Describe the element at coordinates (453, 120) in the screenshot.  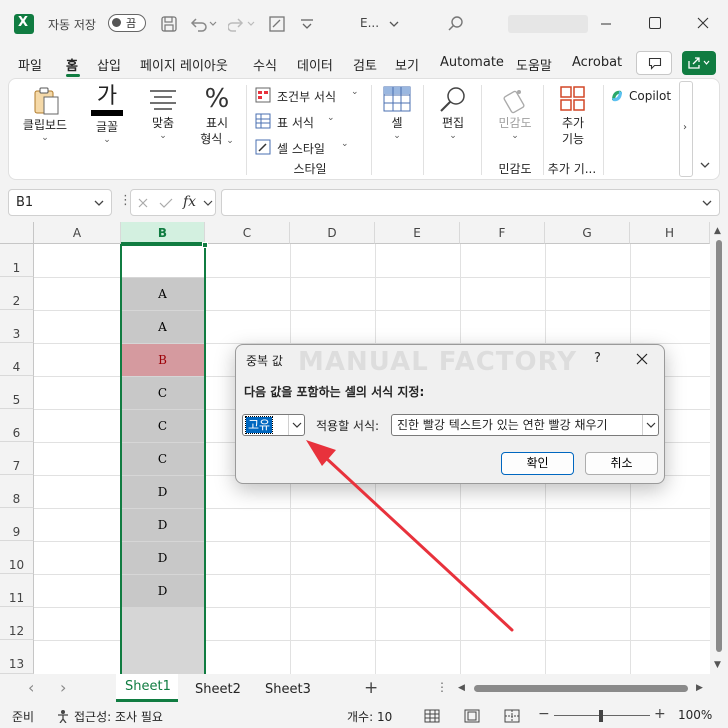
I see `editing-button: 편집 ⌄` at that location.